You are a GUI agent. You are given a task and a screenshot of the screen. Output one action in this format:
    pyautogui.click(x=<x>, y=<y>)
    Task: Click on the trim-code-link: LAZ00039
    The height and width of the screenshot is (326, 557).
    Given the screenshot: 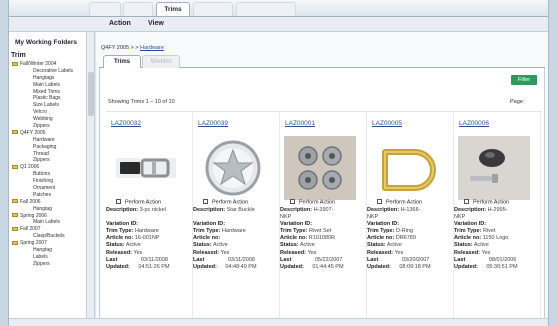 What is the action you would take?
    pyautogui.click(x=213, y=123)
    